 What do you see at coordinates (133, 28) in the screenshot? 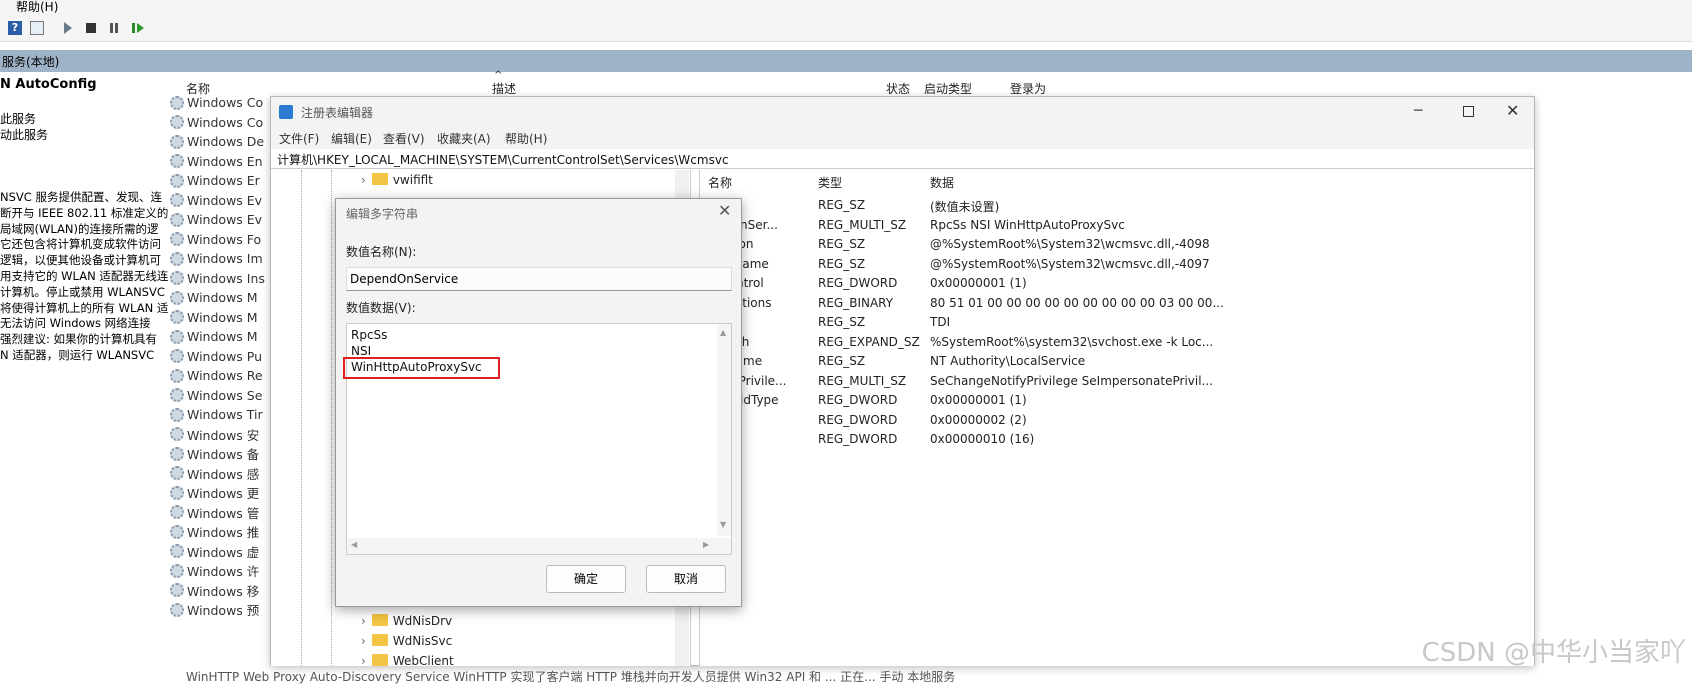
I see `restart-bar-icon` at bounding box center [133, 28].